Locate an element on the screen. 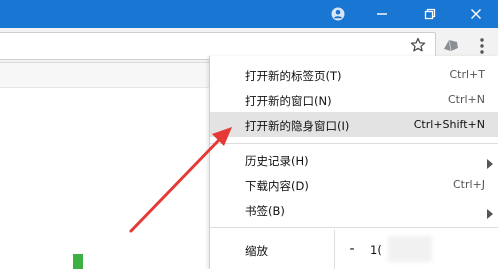  menu-item-new-window: 打开新的窗口(N) Ctrl+N is located at coordinates (354, 99).